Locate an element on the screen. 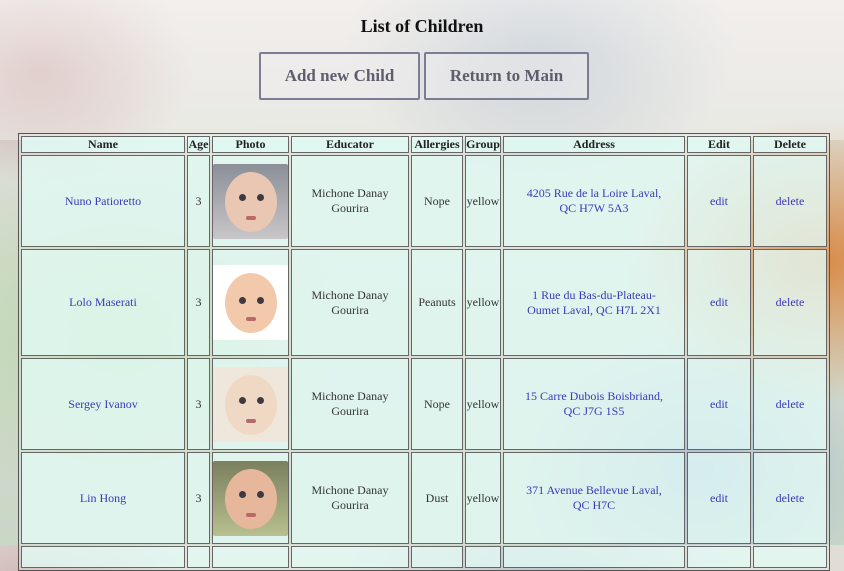 The width and height of the screenshot is (844, 571). column-header-address: Address is located at coordinates (594, 144).